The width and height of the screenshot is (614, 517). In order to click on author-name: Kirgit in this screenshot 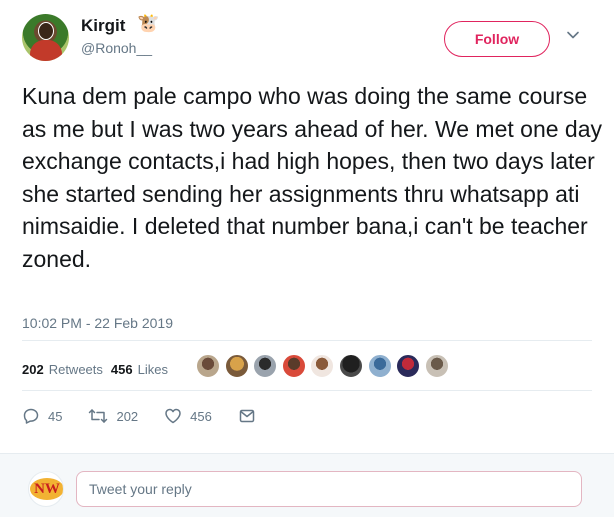, I will do `click(103, 26)`.